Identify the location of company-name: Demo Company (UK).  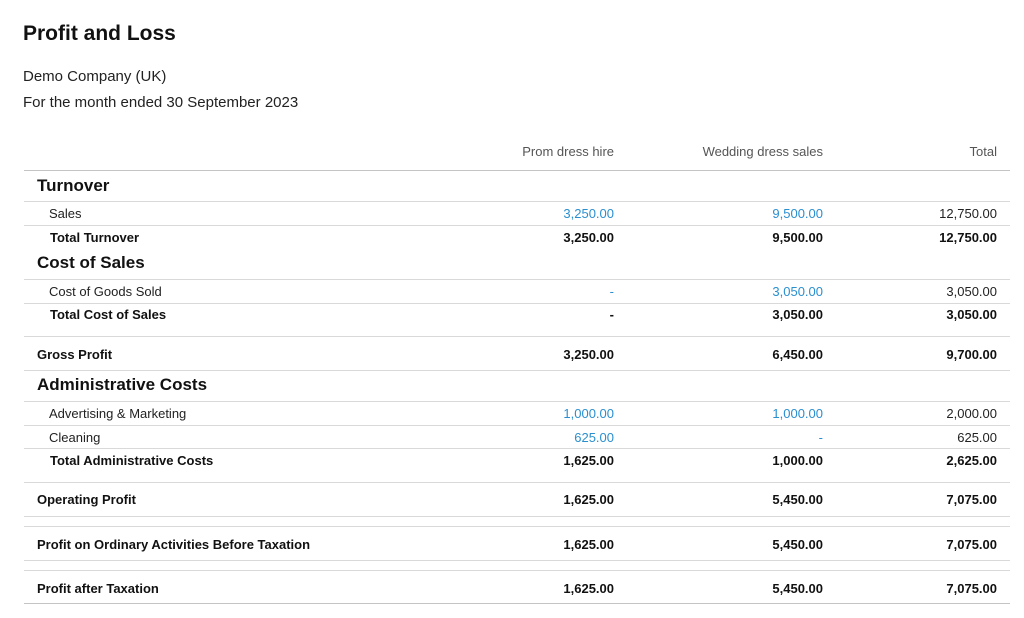
(95, 76).